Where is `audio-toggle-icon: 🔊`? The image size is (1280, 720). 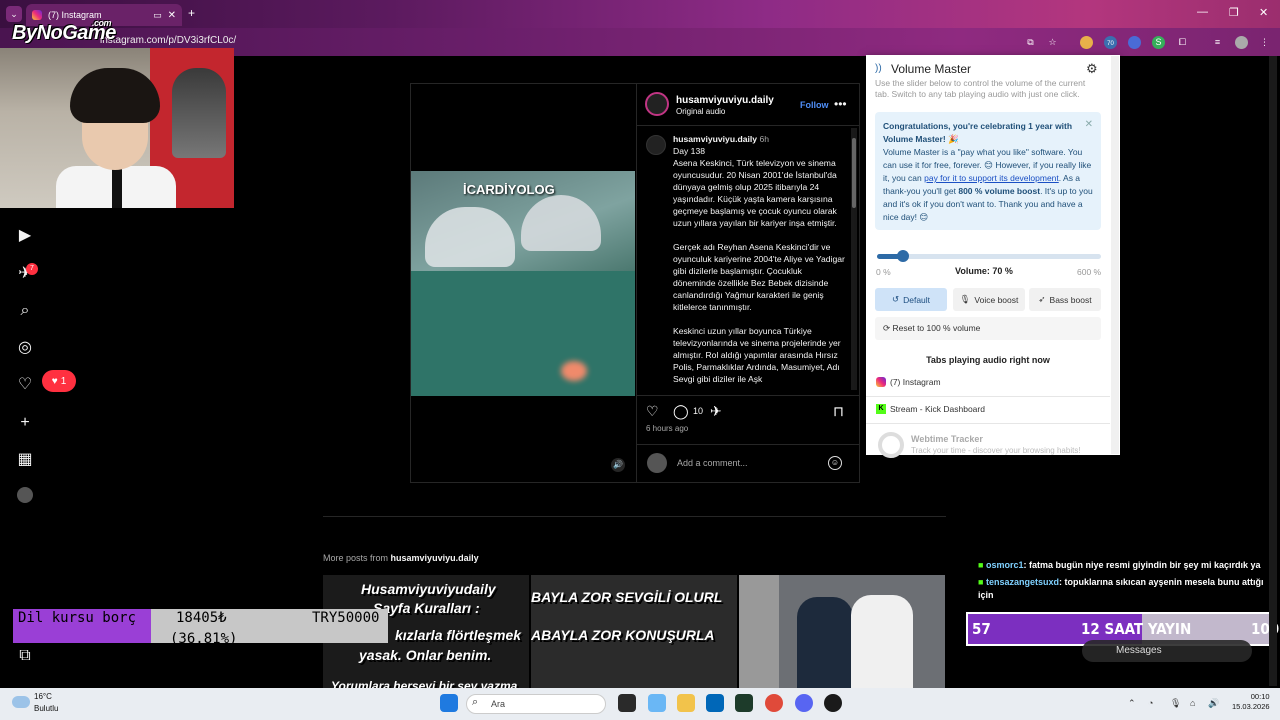 audio-toggle-icon: 🔊 is located at coordinates (618, 465).